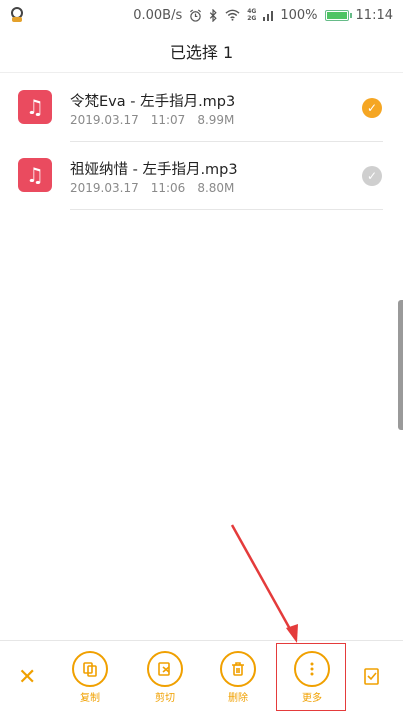 The width and height of the screenshot is (403, 716). I want to click on trash-icon, so click(238, 669).